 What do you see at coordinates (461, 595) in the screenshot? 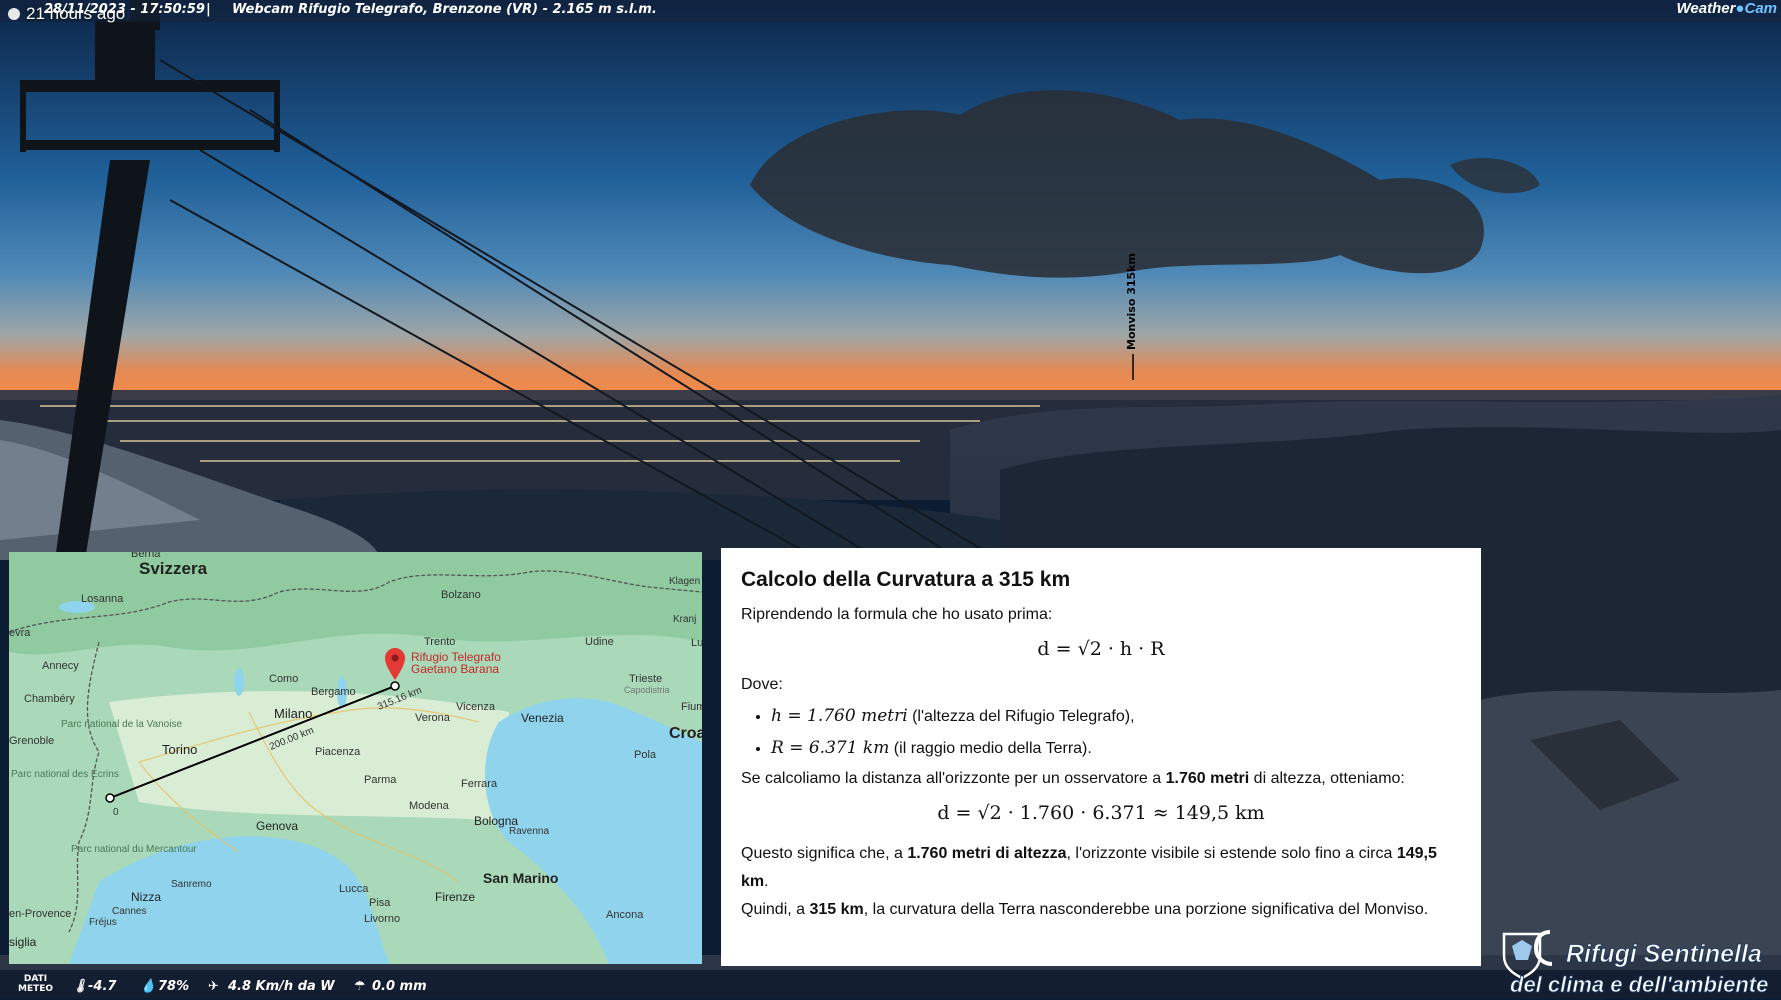
I see `map-label-bolzano: Bolzano` at bounding box center [461, 595].